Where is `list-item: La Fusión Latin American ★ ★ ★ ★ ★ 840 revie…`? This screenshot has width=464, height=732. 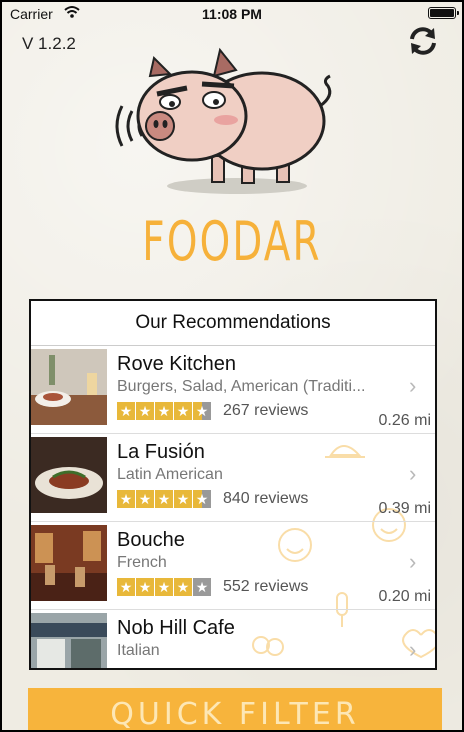
list-item: La Fusión Latin American ★ ★ ★ ★ ★ 840 revie… is located at coordinates (233, 477).